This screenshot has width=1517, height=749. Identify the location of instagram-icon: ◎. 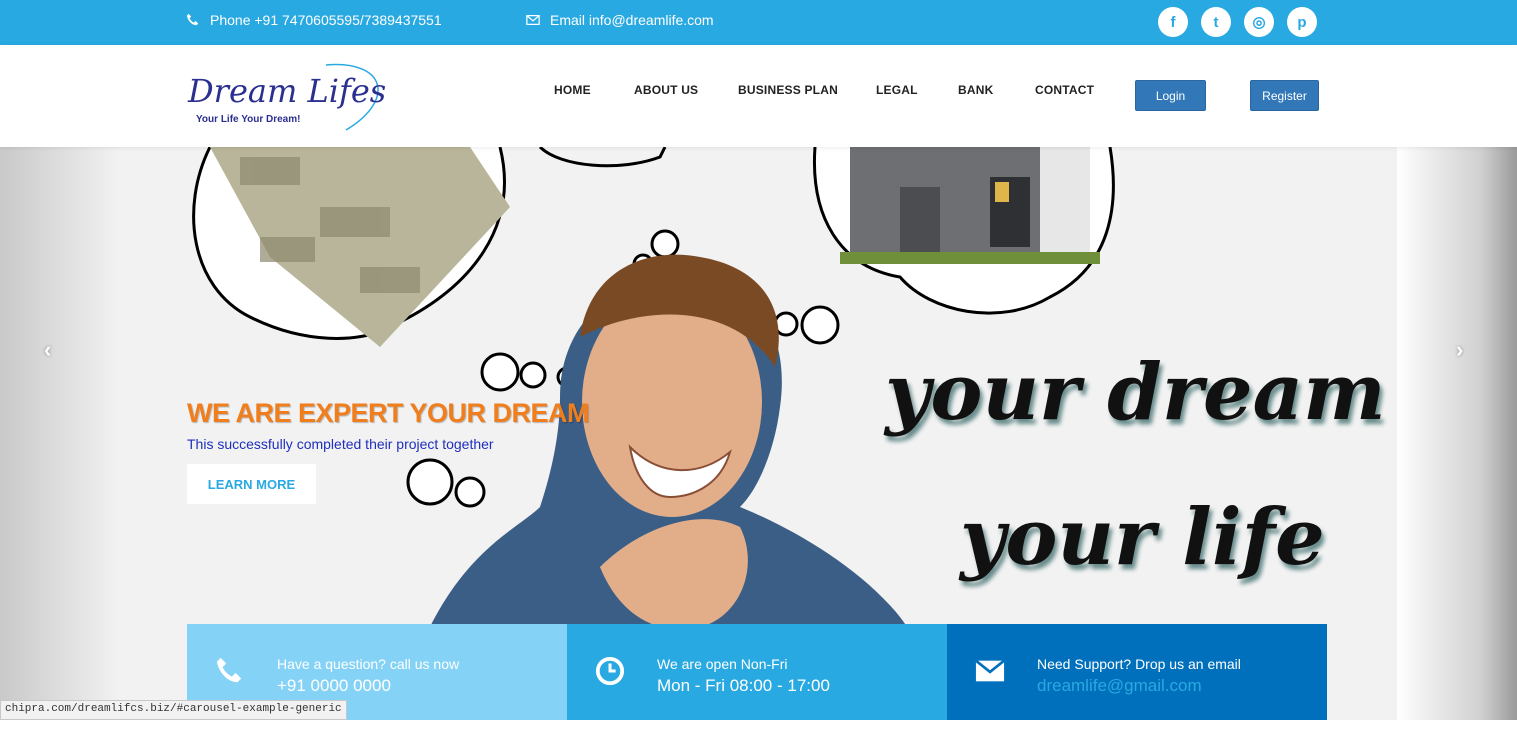
(1259, 22).